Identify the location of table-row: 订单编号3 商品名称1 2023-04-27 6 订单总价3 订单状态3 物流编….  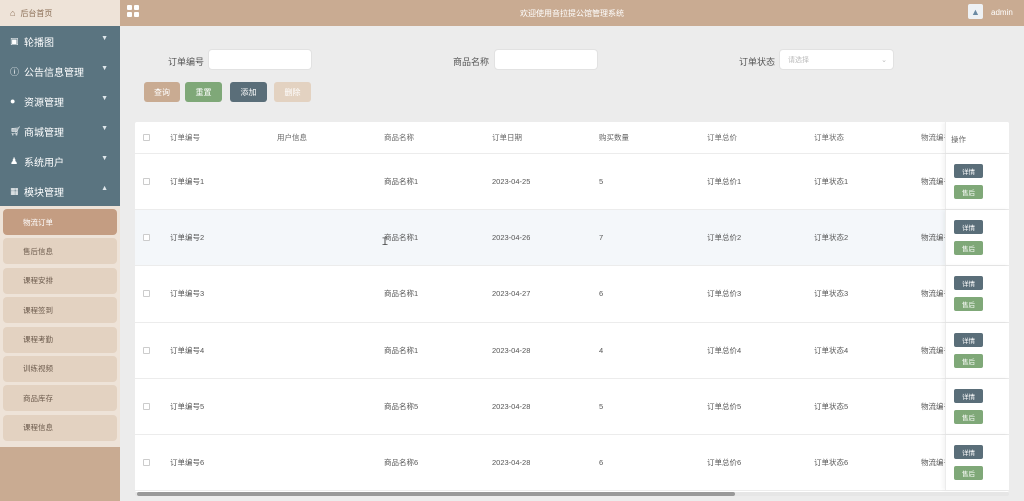
(572, 294).